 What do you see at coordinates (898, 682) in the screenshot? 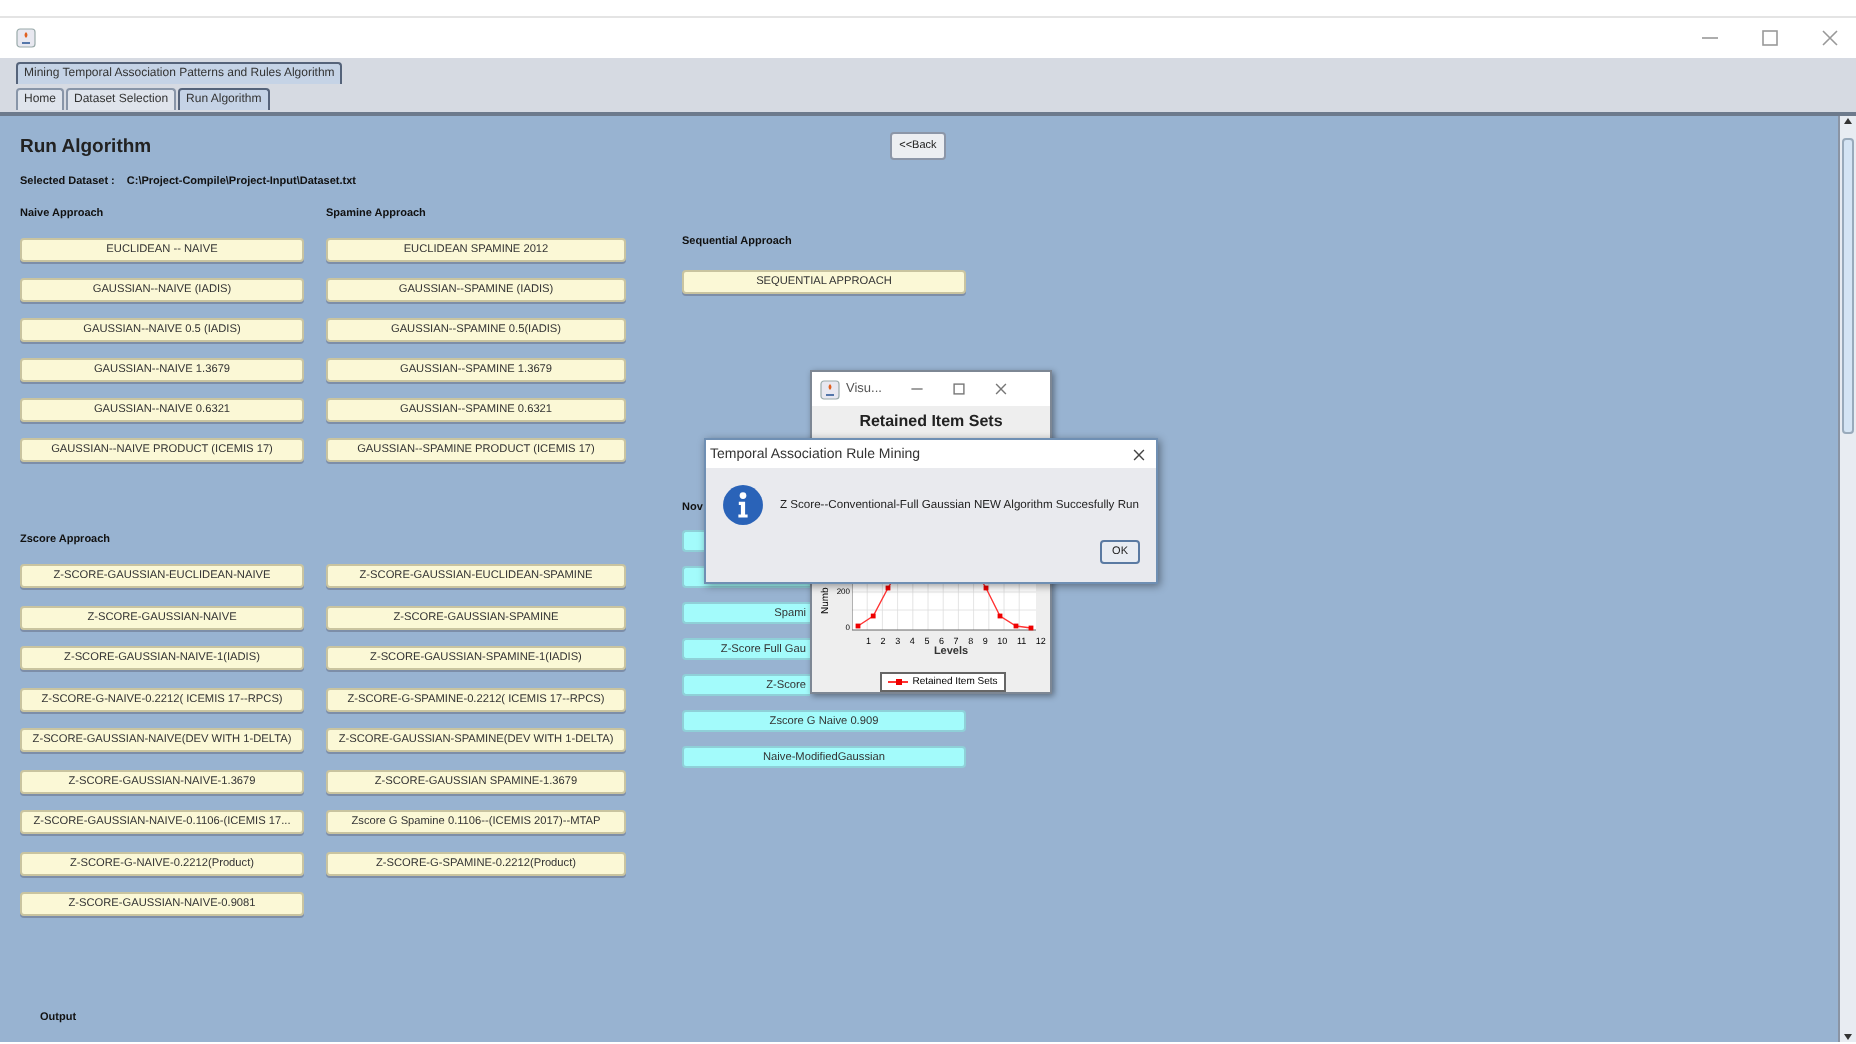
I see `legend-marker-icon` at bounding box center [898, 682].